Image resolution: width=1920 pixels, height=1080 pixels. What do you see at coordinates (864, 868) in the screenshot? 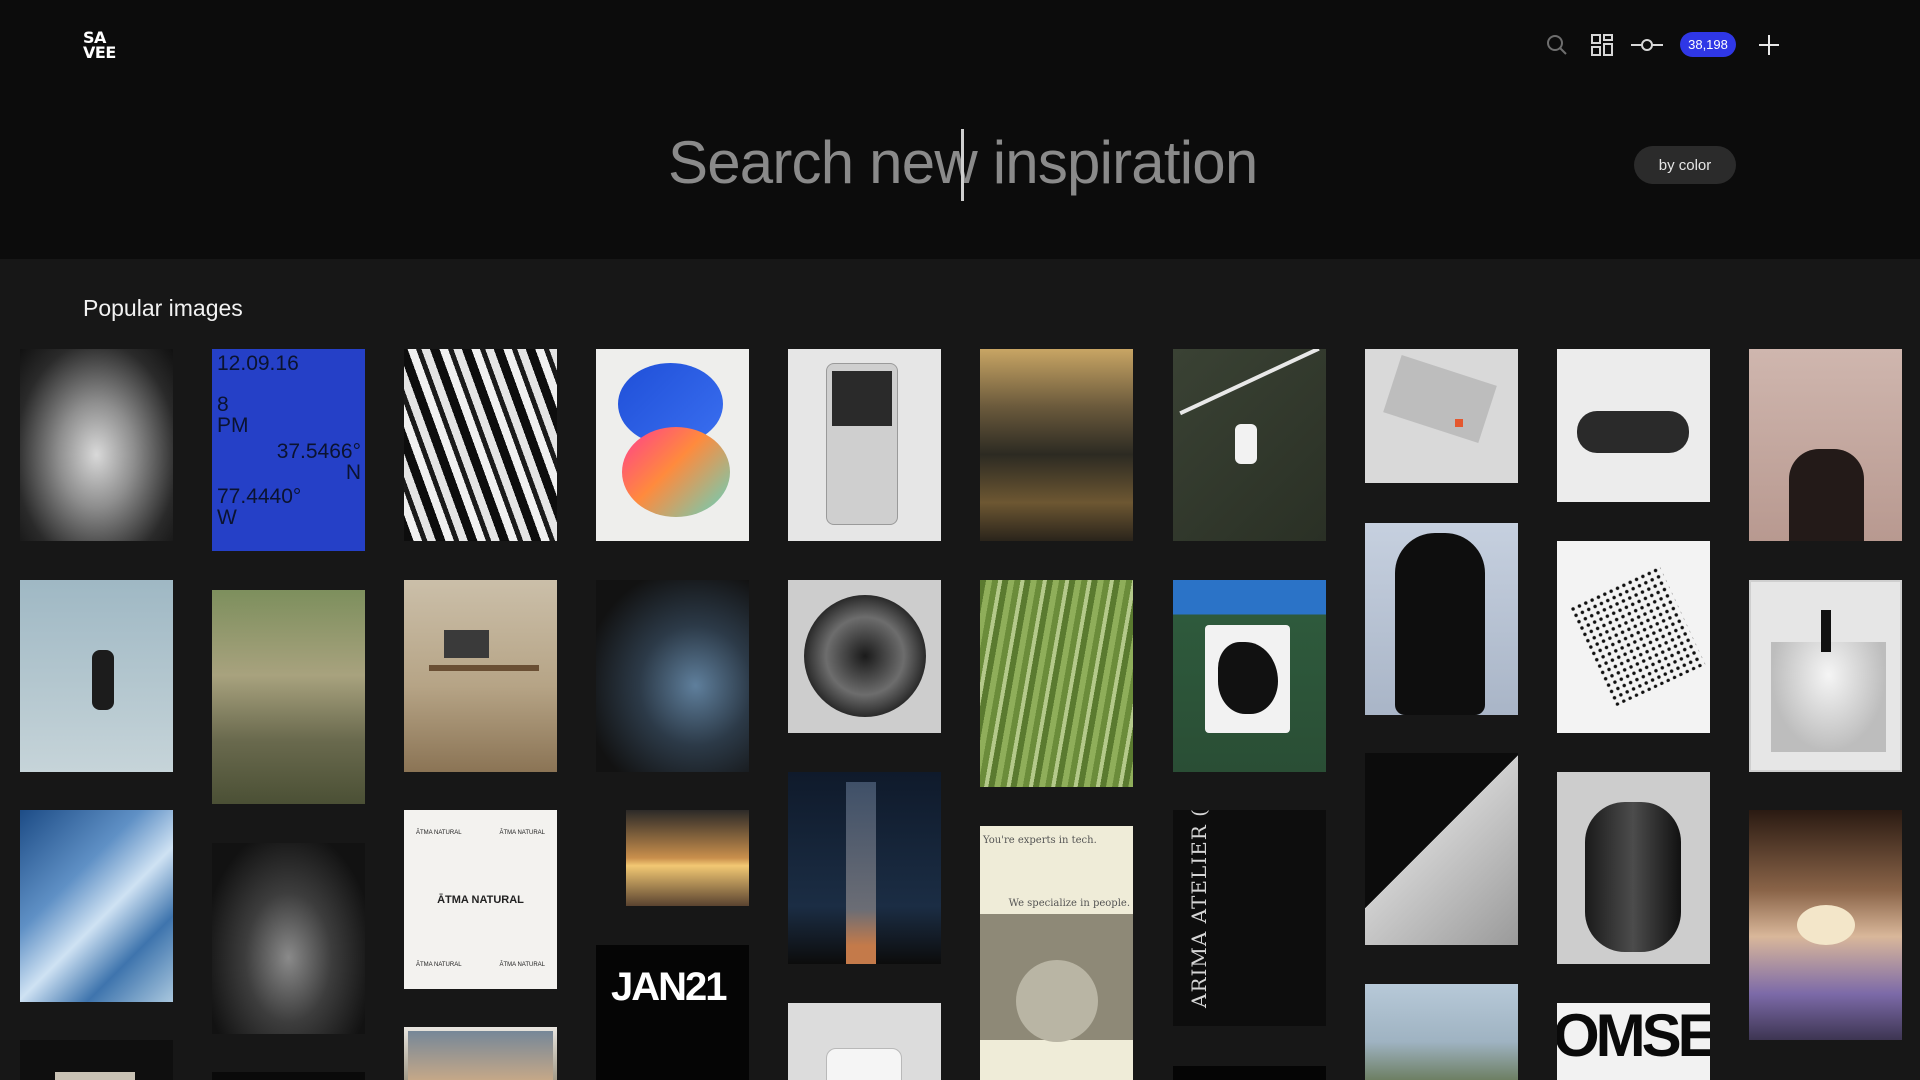
I see `image-card-tower-night` at bounding box center [864, 868].